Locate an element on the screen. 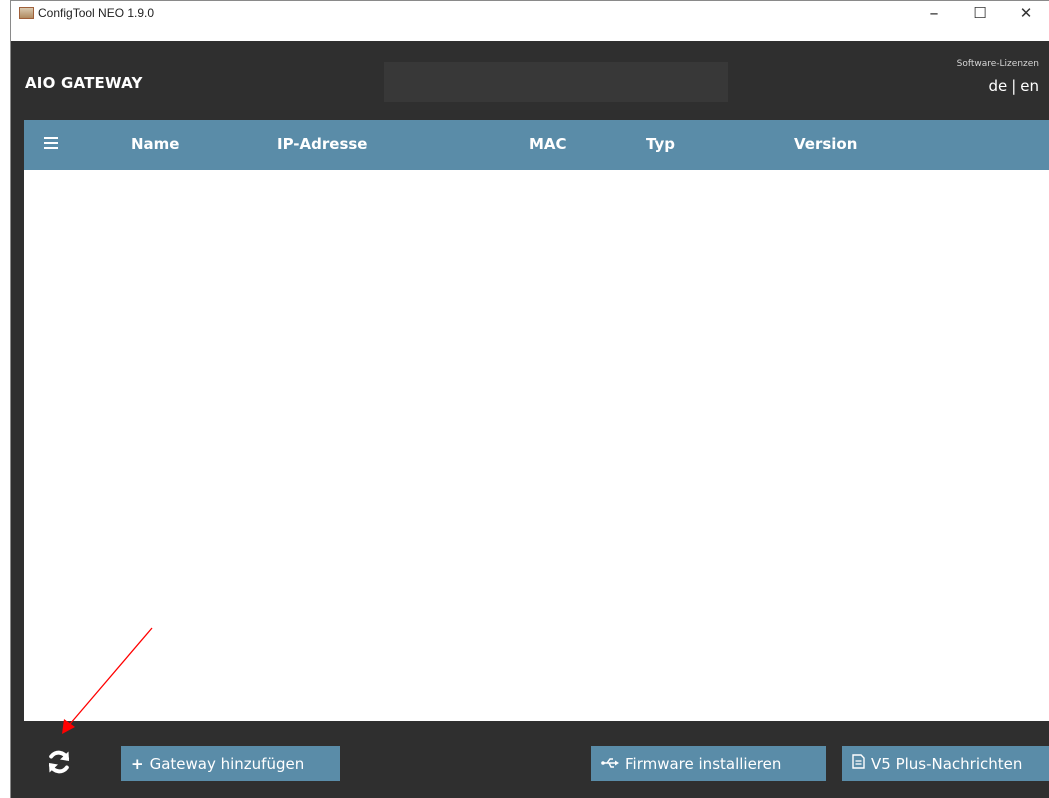 This screenshot has width=1049, height=798. refresh-icon is located at coordinates (59, 762).